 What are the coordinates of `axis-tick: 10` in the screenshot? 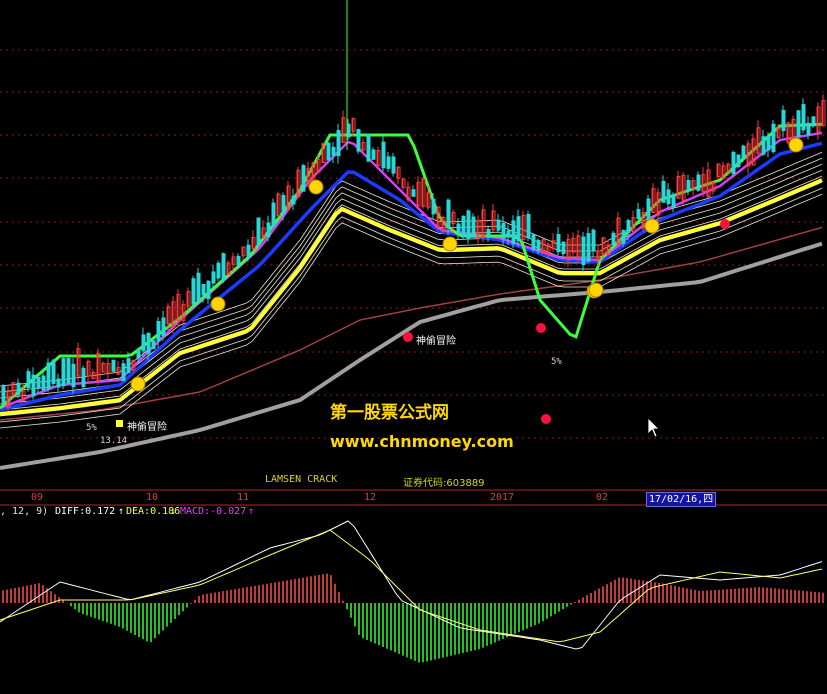 It's located at (152, 497).